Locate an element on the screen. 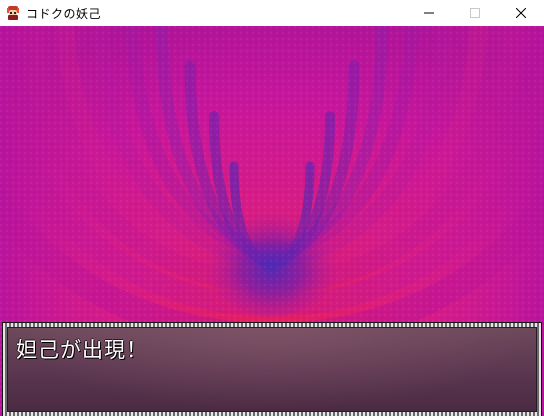  window-controls is located at coordinates (475, 13).